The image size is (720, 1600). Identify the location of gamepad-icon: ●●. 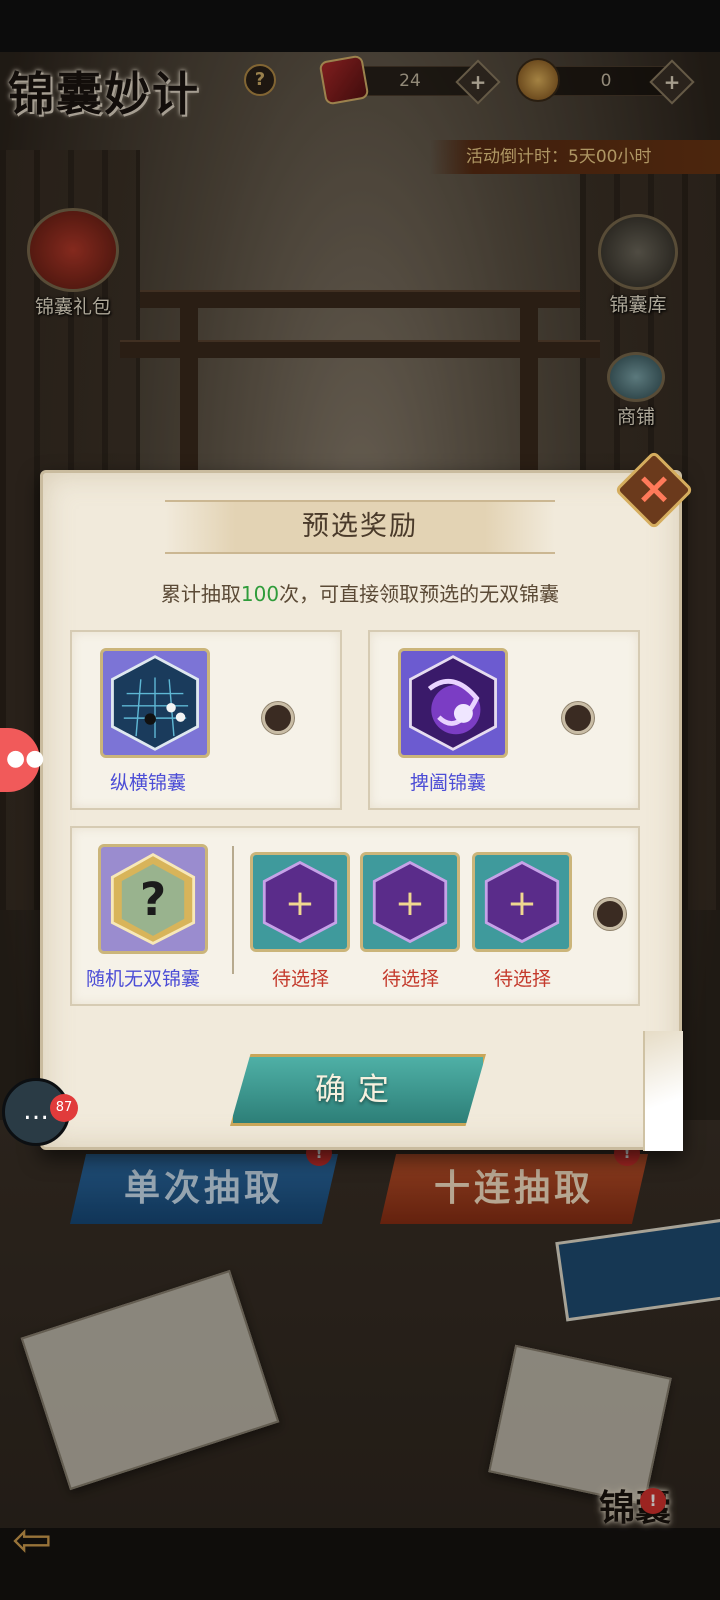
(25, 758).